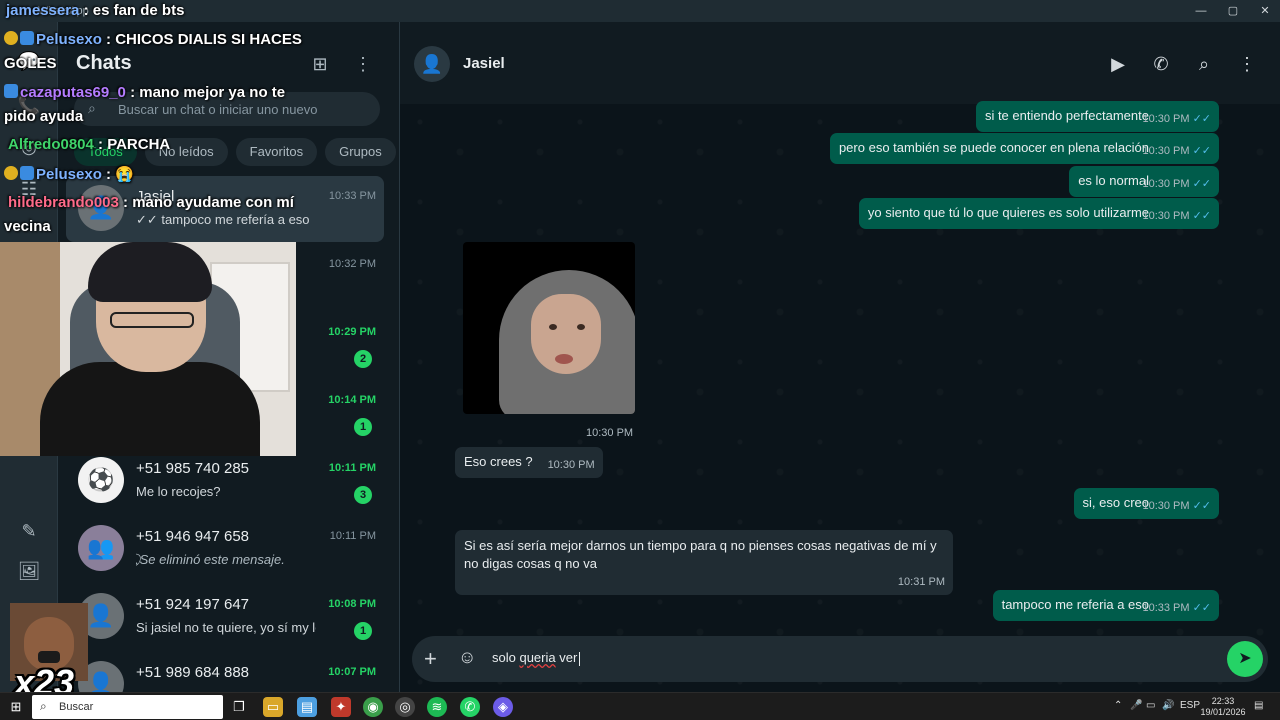 This screenshot has width=1280, height=720. What do you see at coordinates (127, 707) in the screenshot?
I see `taskbar-search: ⌕ Buscar` at bounding box center [127, 707].